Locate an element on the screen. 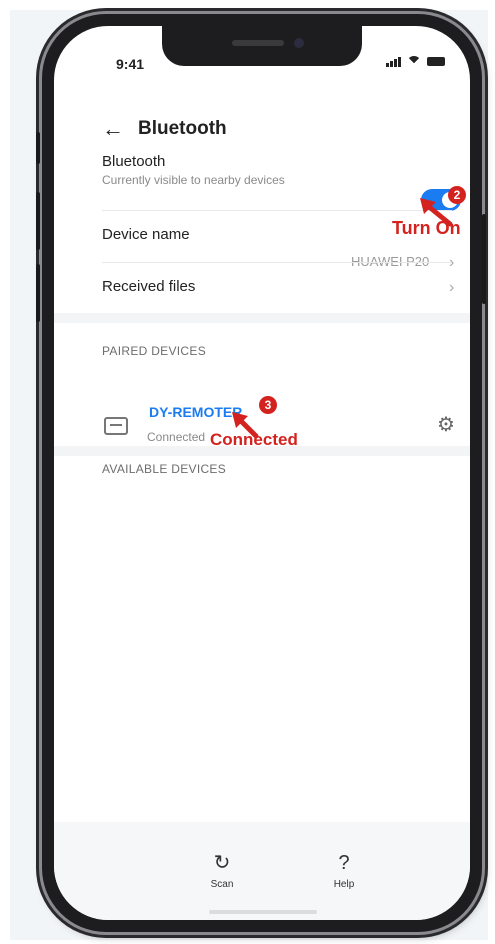 Image resolution: width=495 pixels, height=944 pixels. paired-device-status: Connected is located at coordinates (176, 437).